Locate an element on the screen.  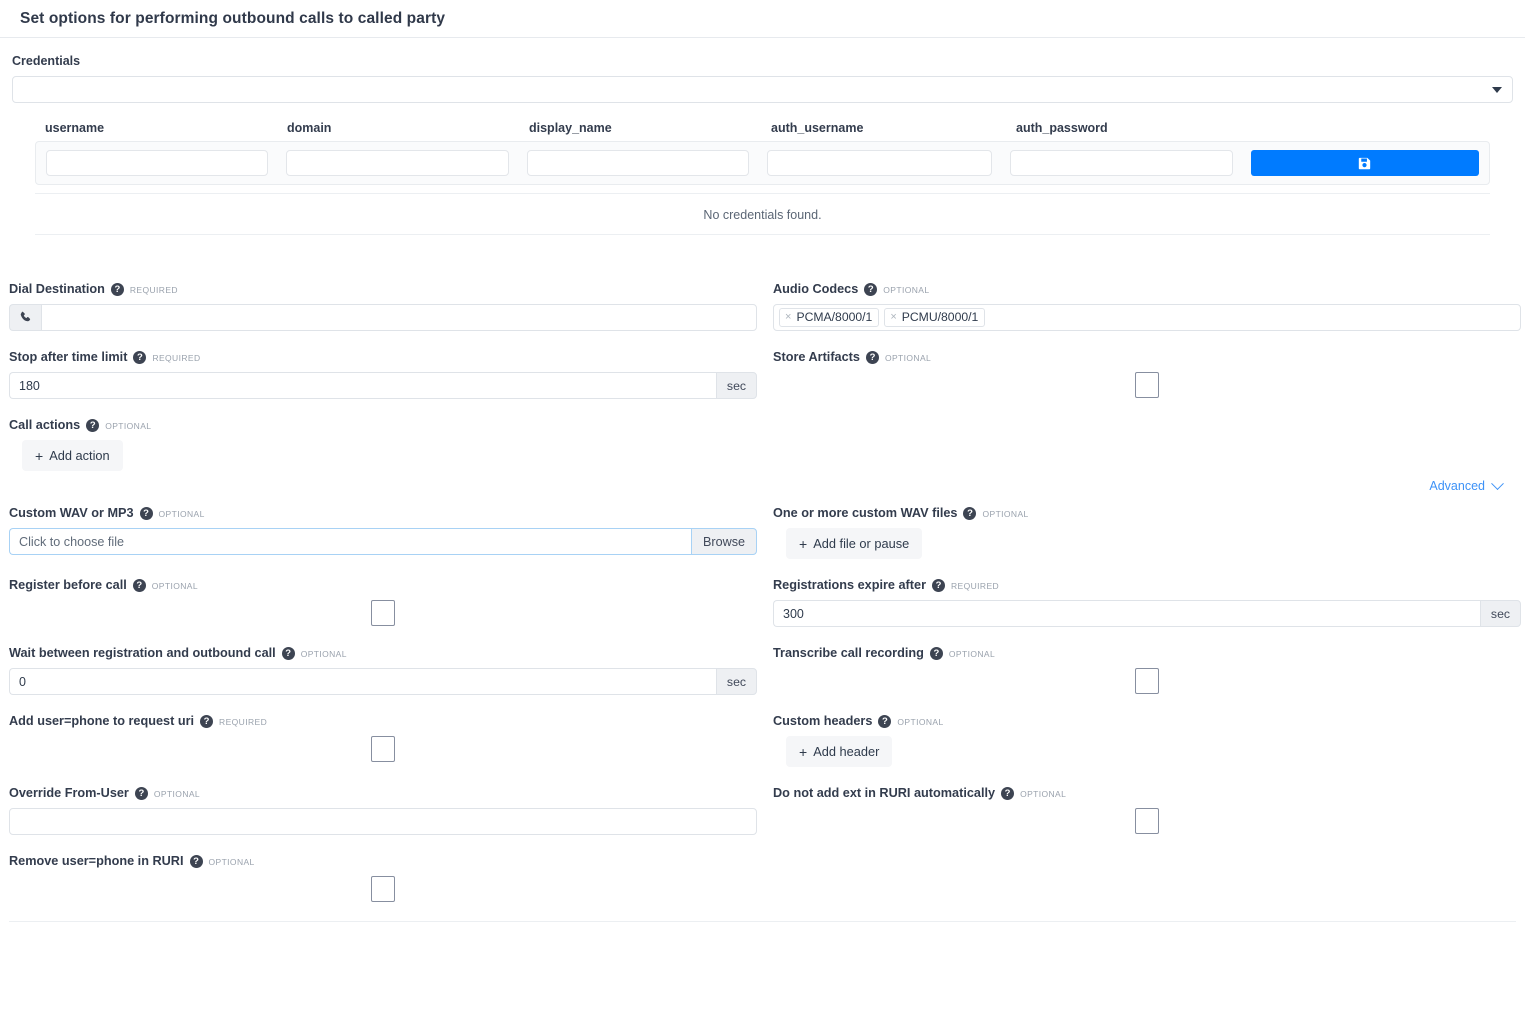
label-text: Dial Destination is located at coordinates (57, 289).